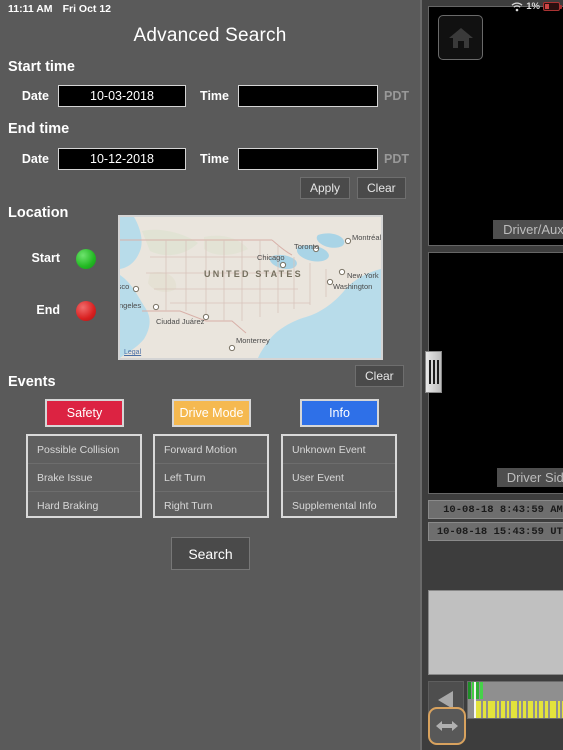 The width and height of the screenshot is (563, 750). What do you see at coordinates (339, 504) in the screenshot?
I see `event-item: Supplemental Info` at bounding box center [339, 504].